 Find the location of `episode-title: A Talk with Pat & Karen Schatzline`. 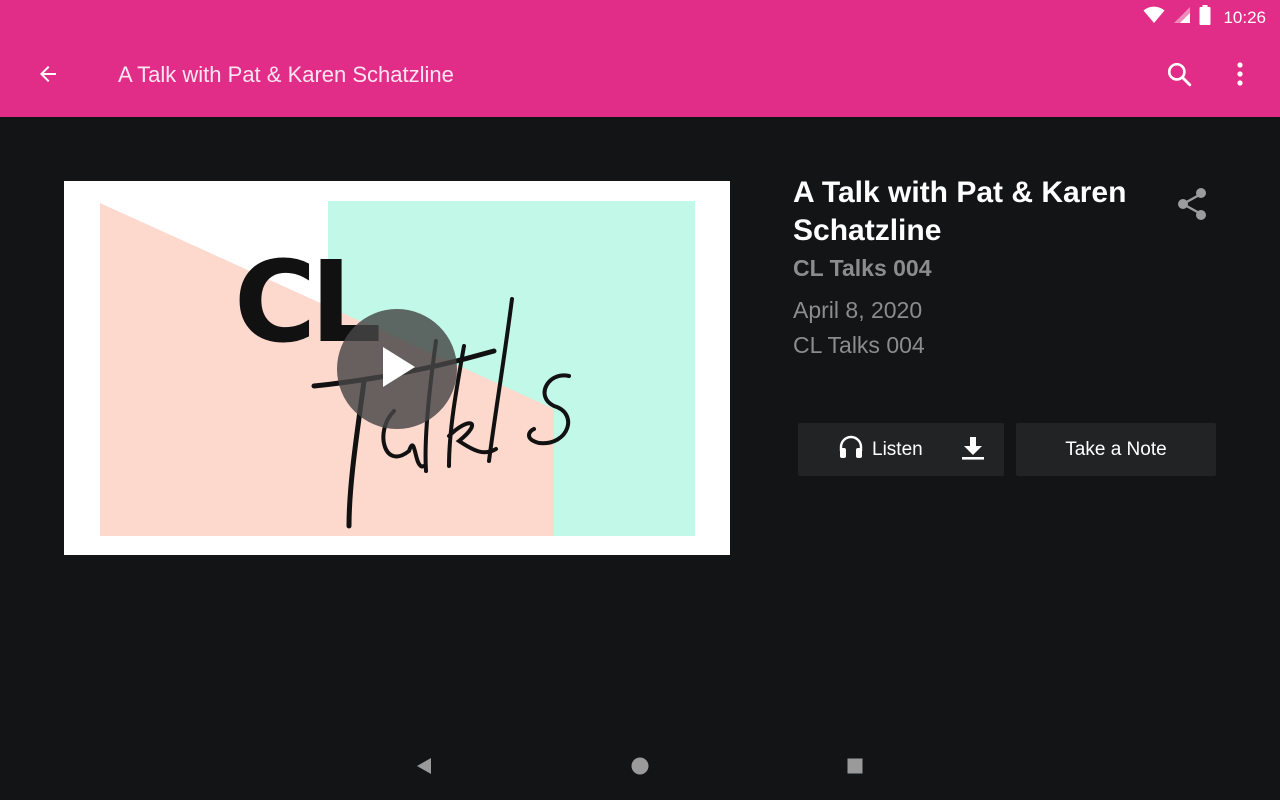

episode-title: A Talk with Pat & Karen Schatzline is located at coordinates (960, 211).